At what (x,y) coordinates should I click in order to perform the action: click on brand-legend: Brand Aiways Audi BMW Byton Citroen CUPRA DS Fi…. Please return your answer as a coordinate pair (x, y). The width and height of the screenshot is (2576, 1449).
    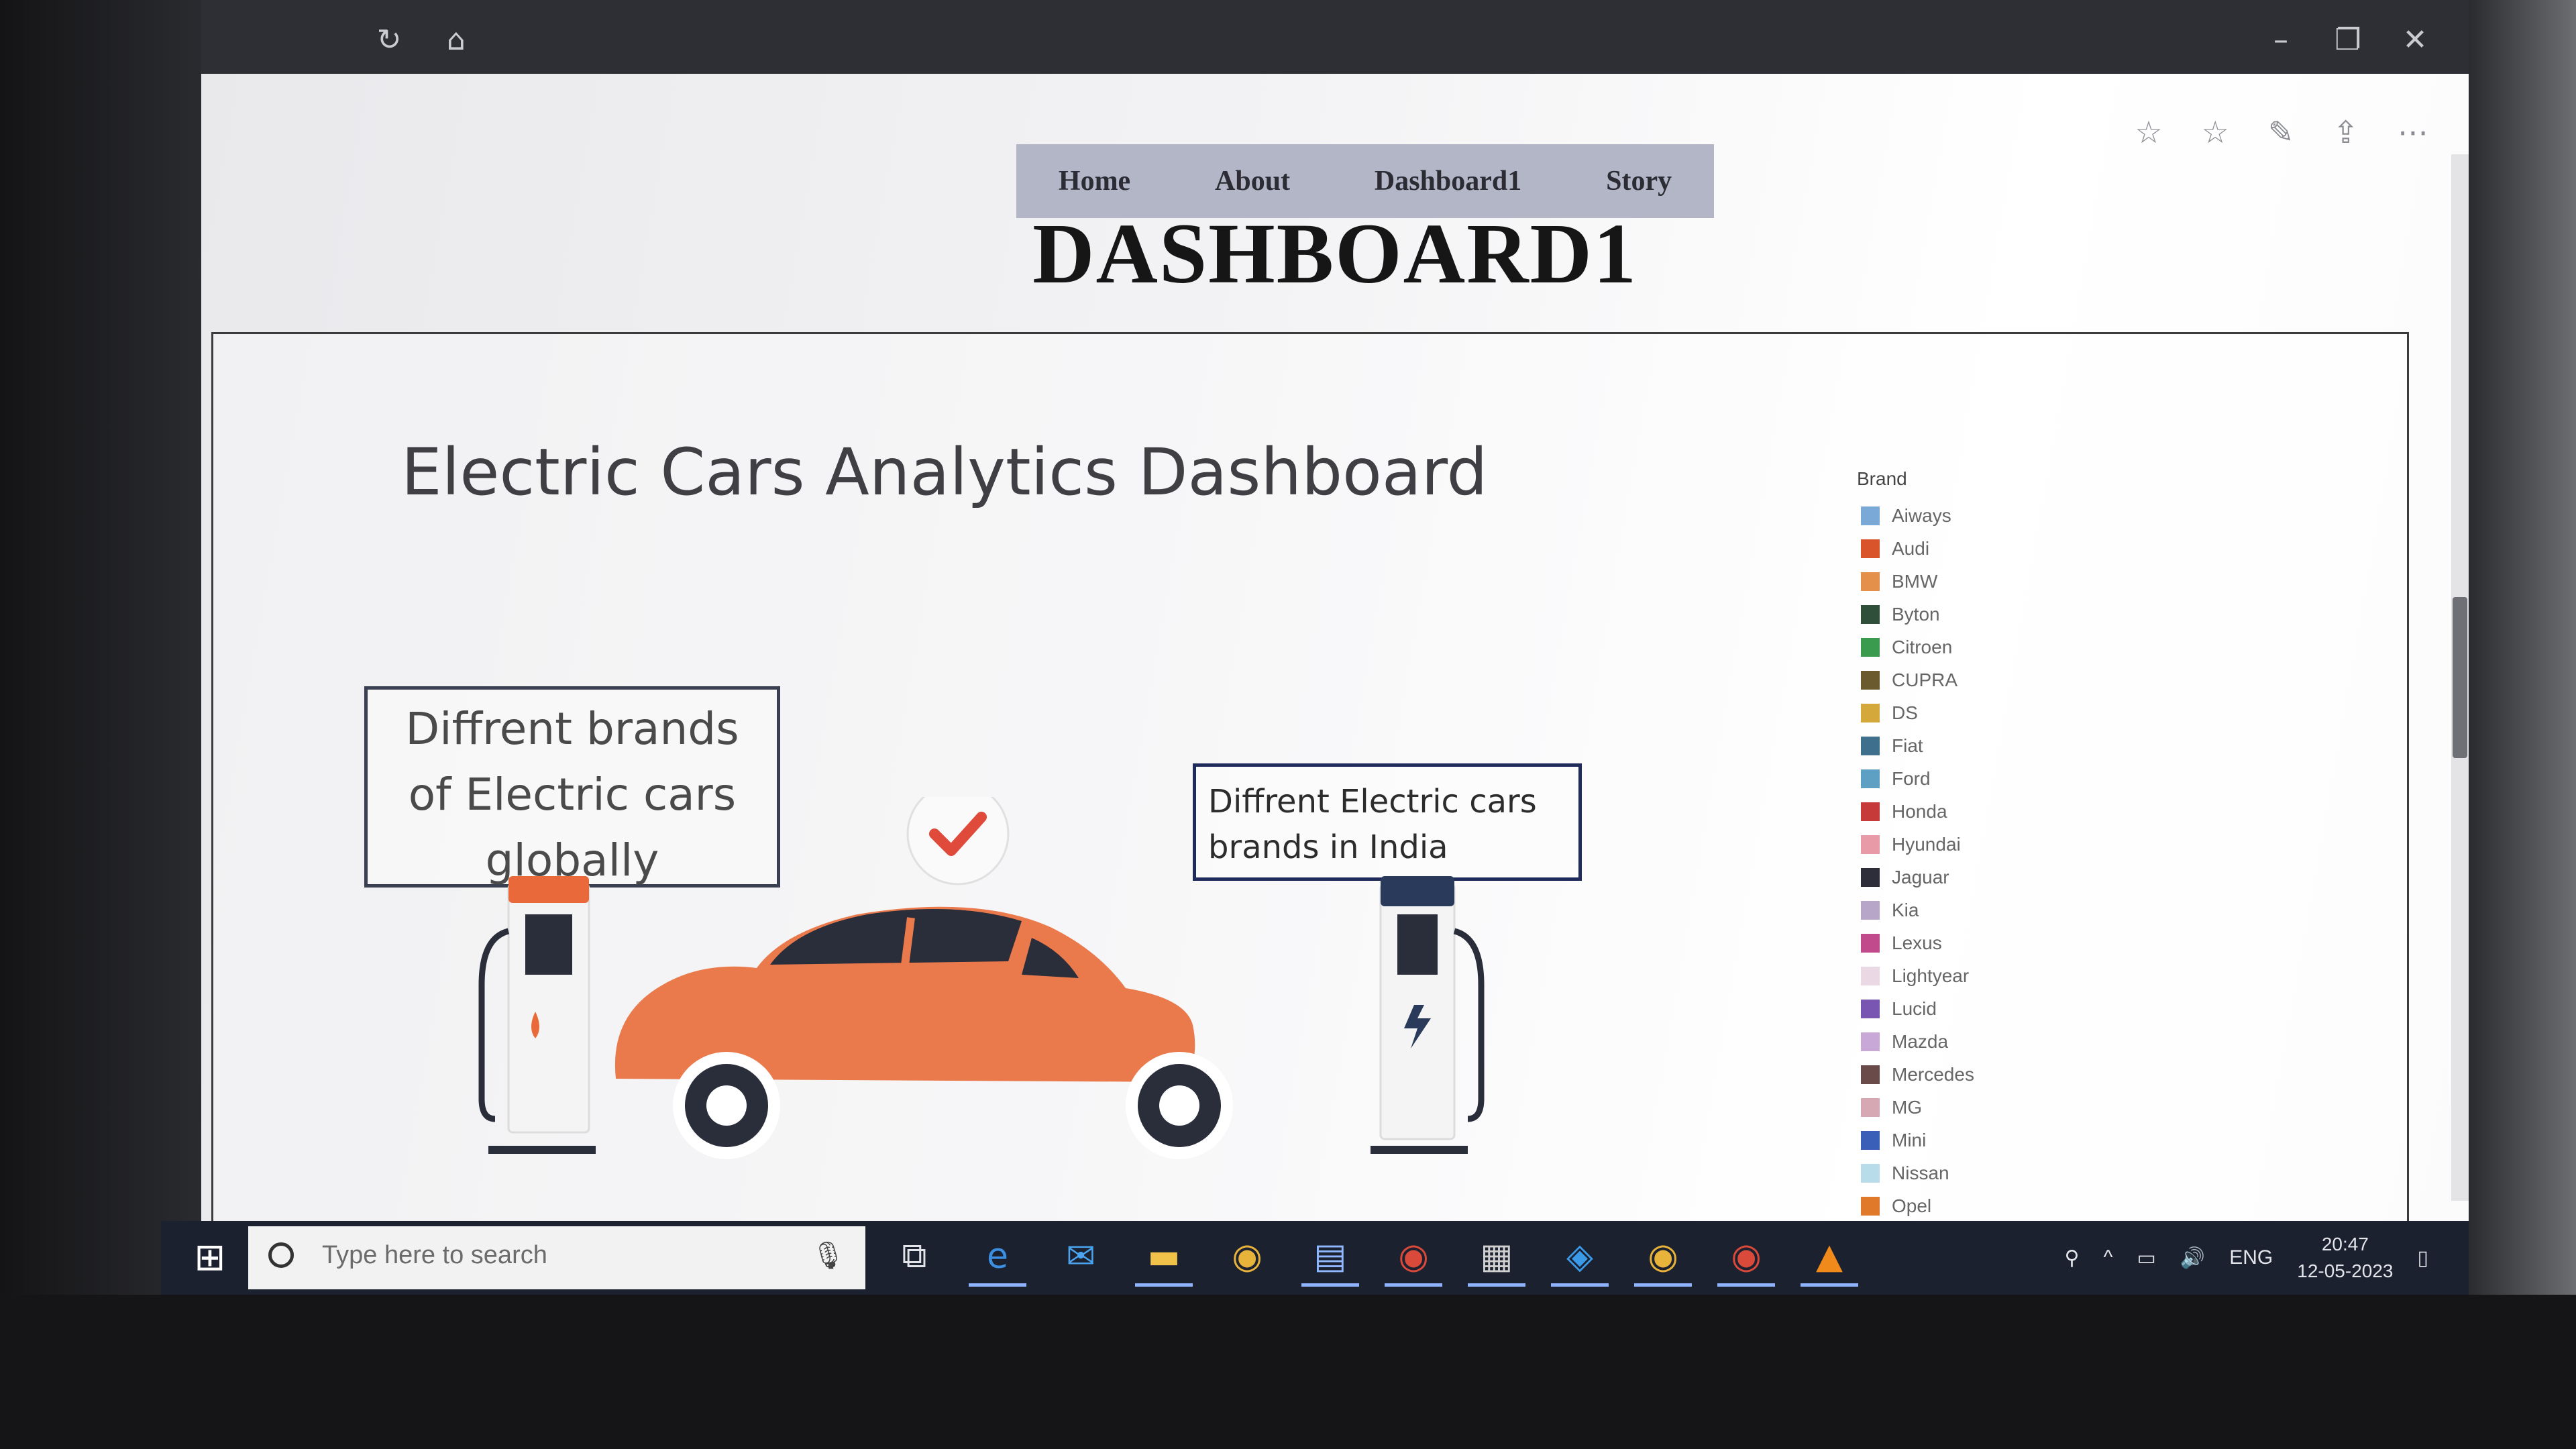
    Looking at the image, I should click on (1915, 844).